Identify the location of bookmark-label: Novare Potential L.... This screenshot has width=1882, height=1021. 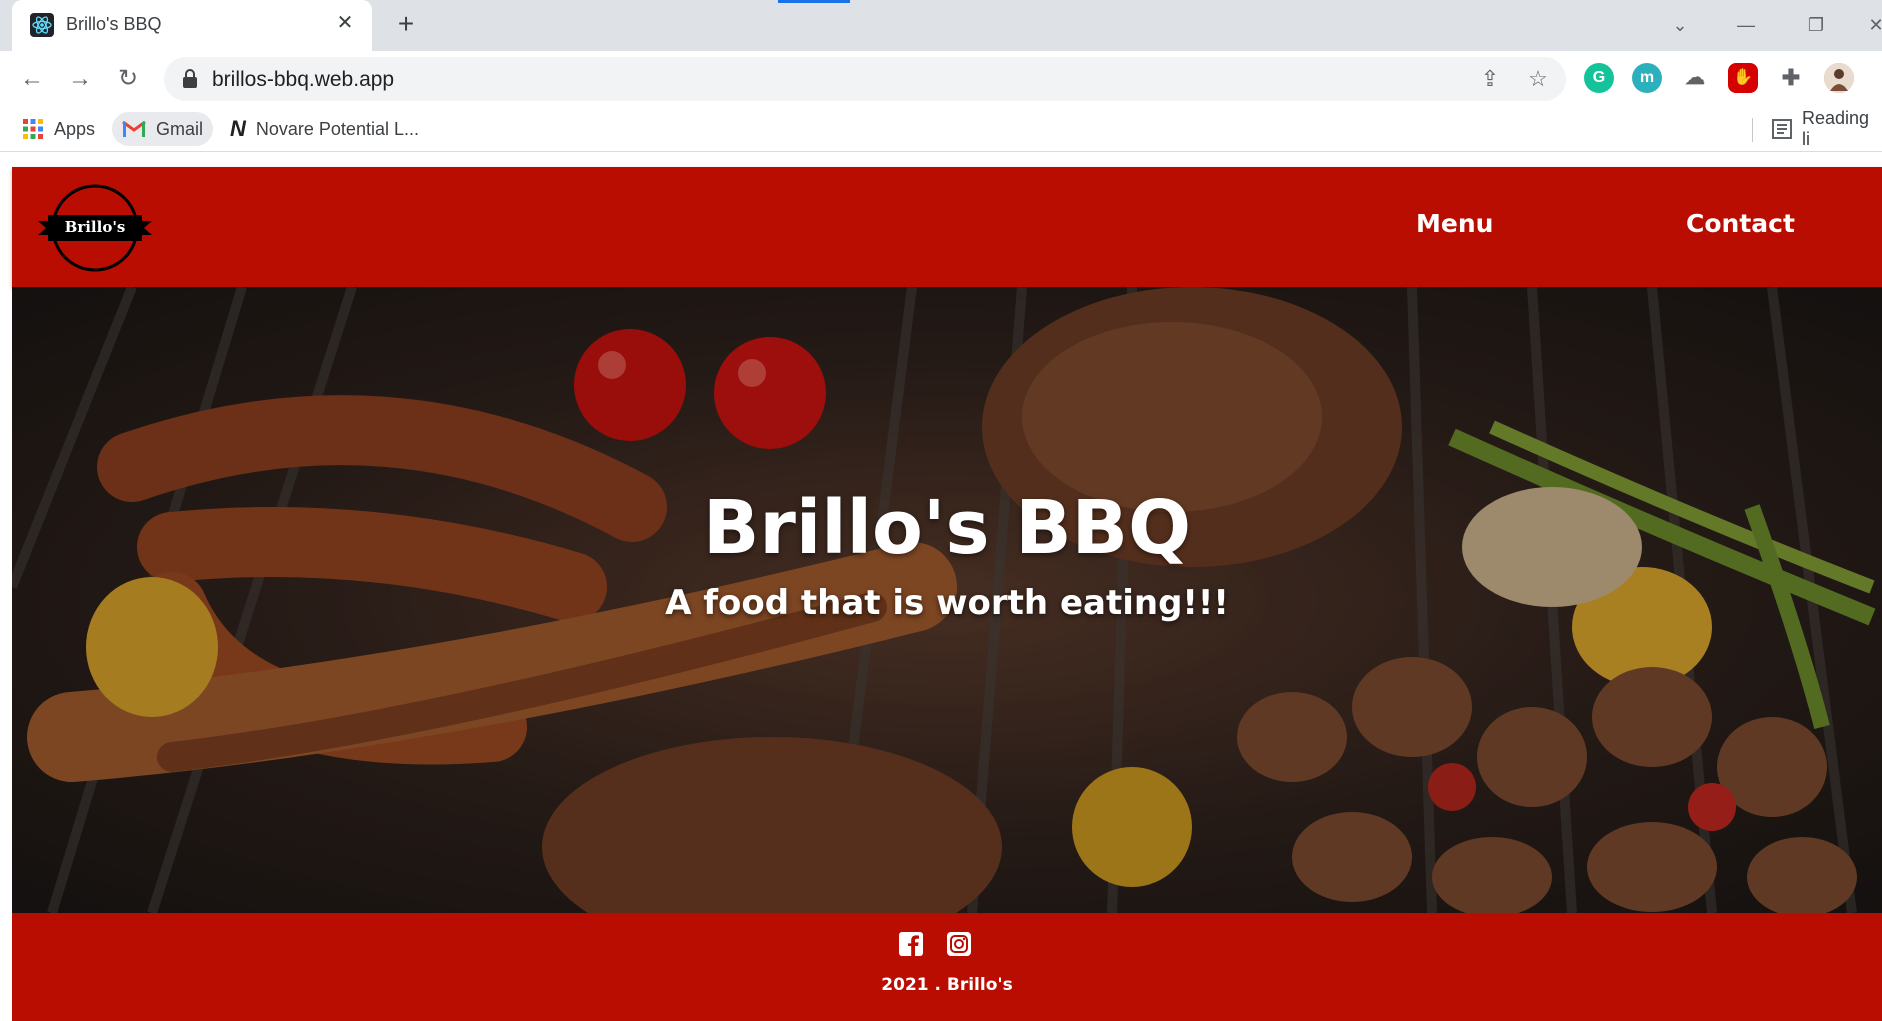
(337, 128).